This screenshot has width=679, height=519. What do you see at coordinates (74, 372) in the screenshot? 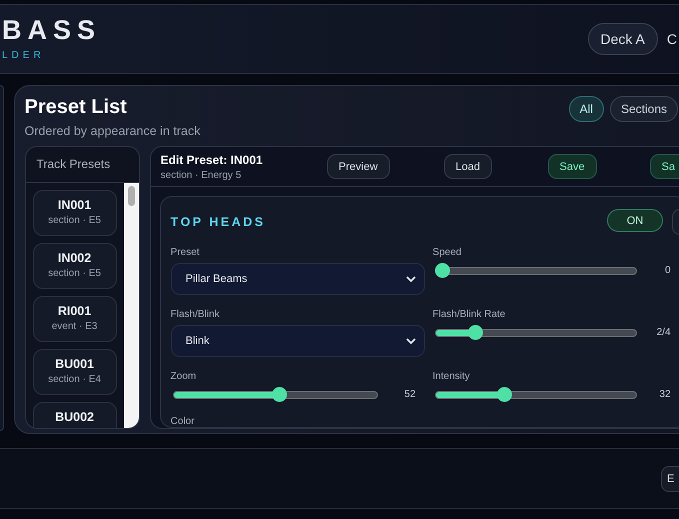
I see `preset-item: BU001 section · E4` at bounding box center [74, 372].